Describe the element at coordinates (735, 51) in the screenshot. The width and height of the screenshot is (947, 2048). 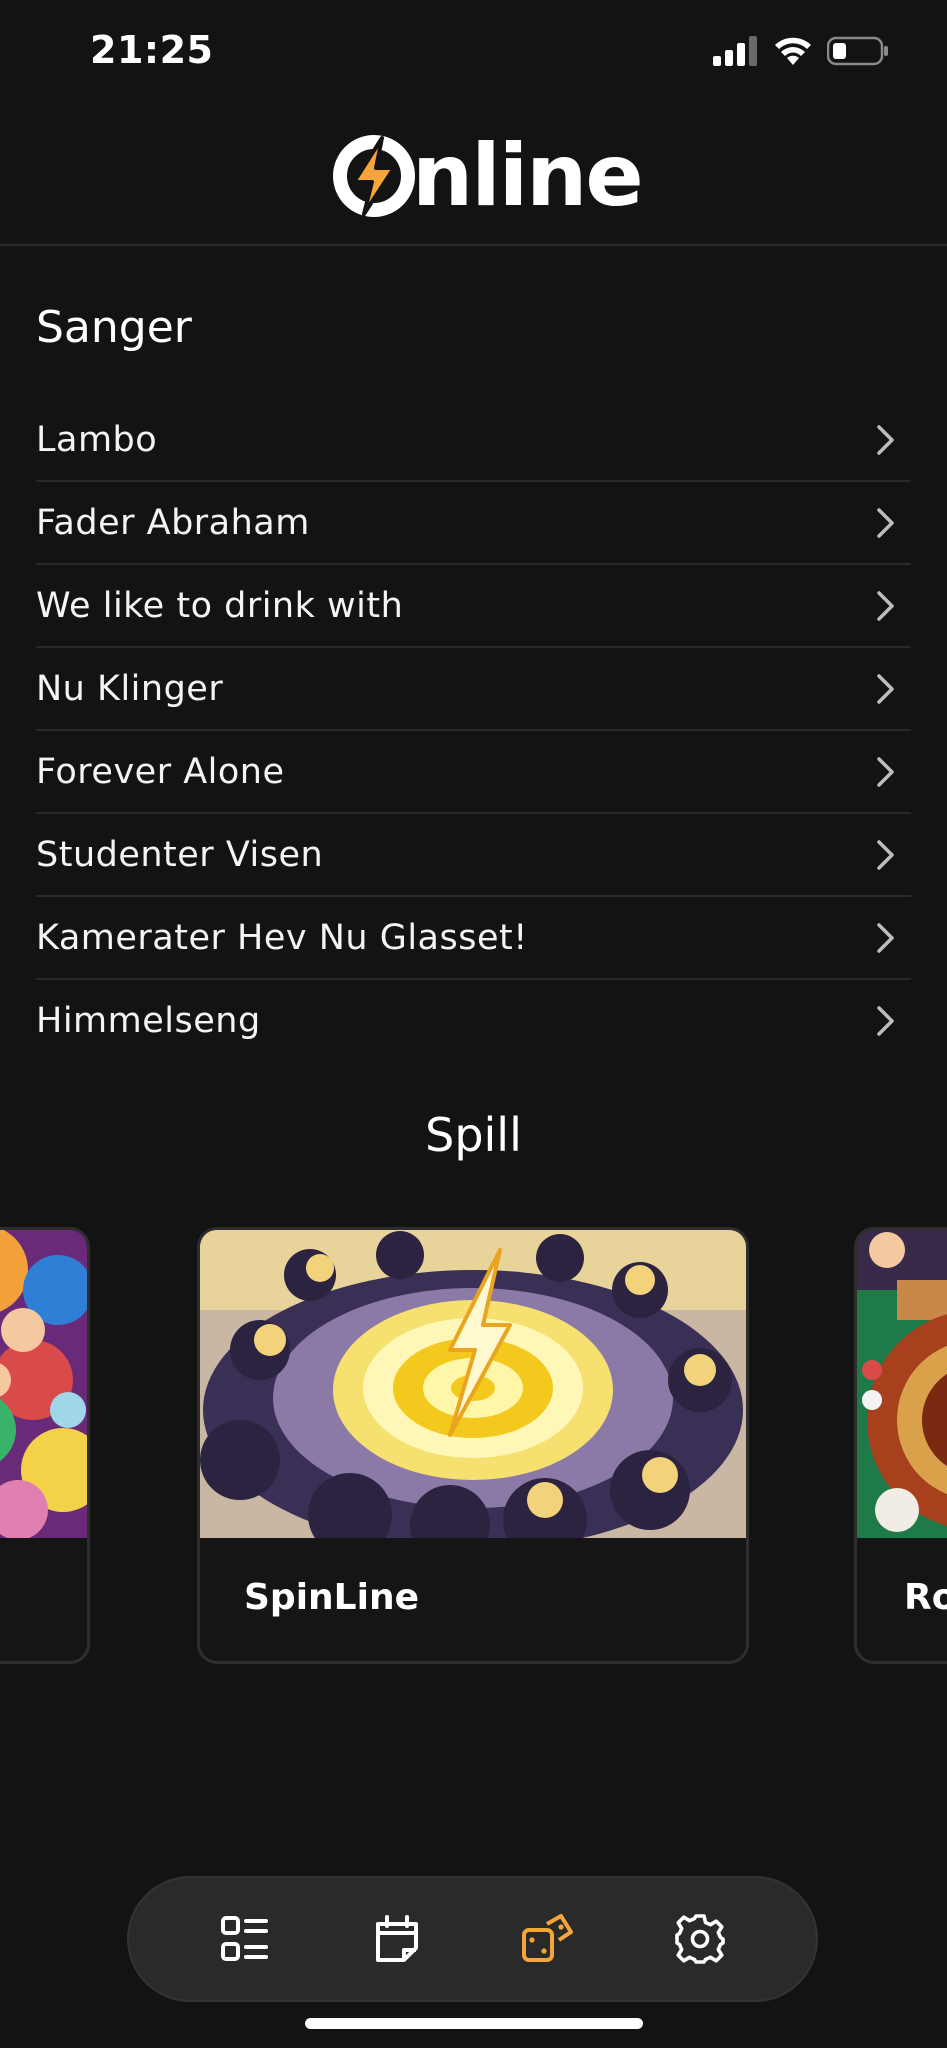
I see `cellular-signal-icon` at that location.